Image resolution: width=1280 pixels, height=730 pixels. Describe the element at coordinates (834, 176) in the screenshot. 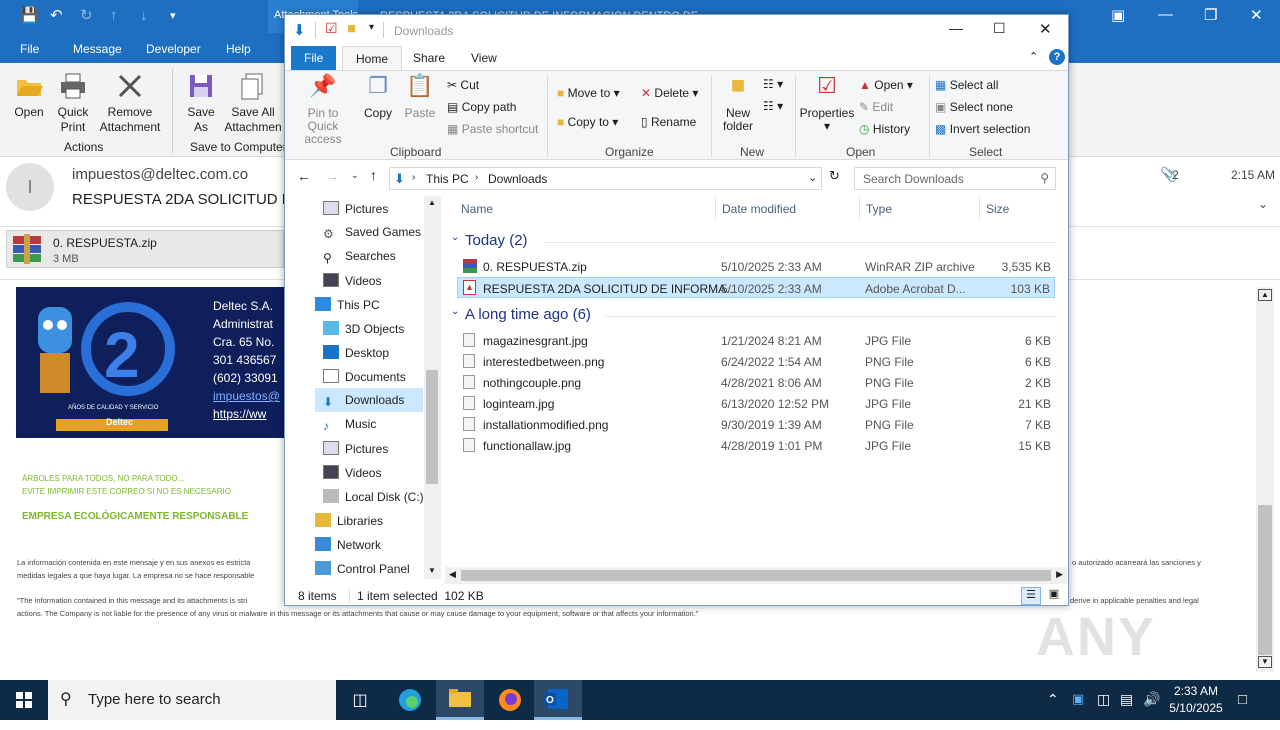

I see `refresh-icon: ↻` at that location.